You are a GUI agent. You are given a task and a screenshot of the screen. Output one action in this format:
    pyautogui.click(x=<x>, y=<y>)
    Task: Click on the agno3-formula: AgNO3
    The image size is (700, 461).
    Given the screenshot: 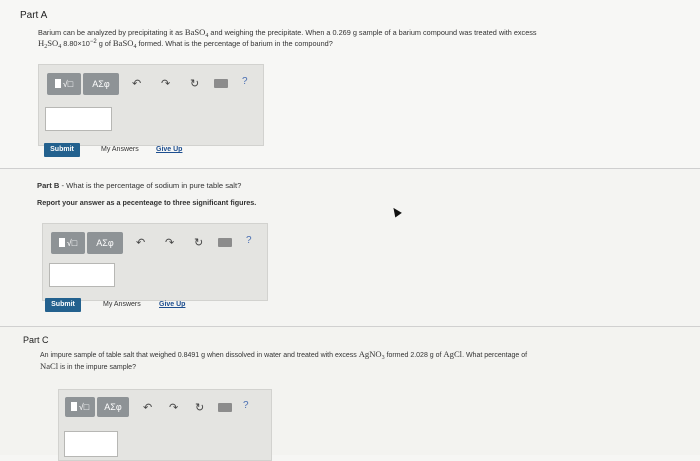 What is the action you would take?
    pyautogui.click(x=371, y=355)
    